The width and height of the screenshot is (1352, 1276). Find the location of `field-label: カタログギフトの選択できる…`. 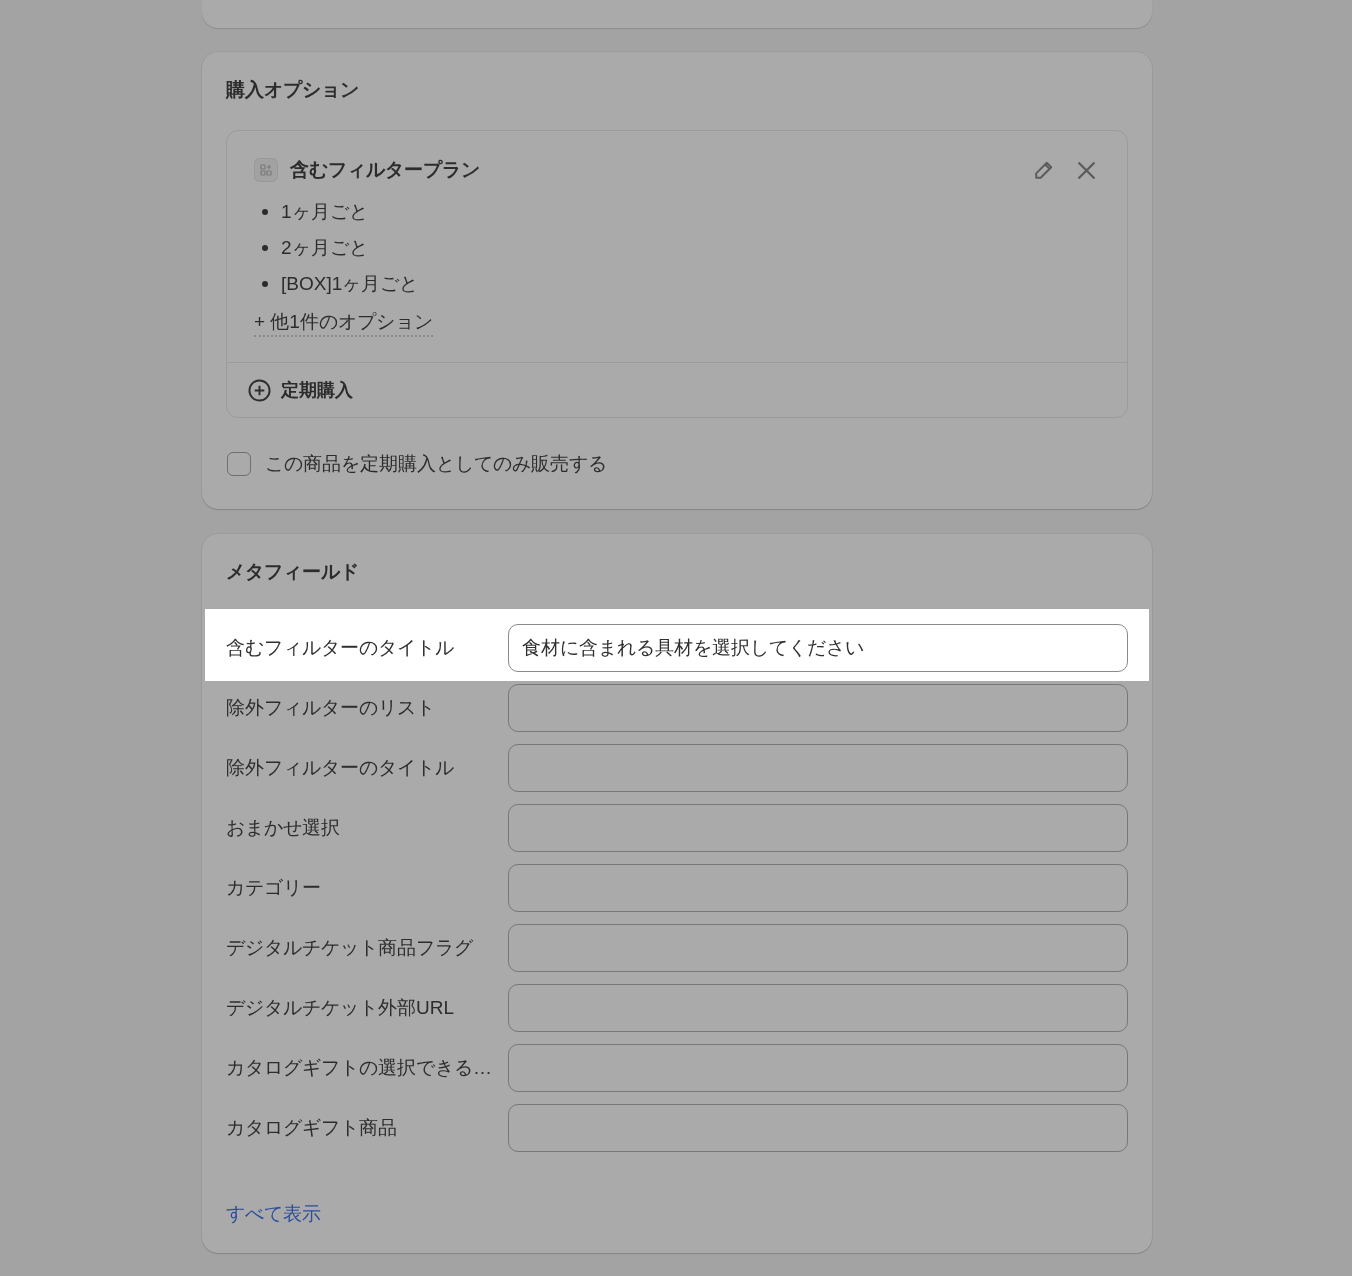

field-label: カタログギフトの選択できる… is located at coordinates (359, 1068).